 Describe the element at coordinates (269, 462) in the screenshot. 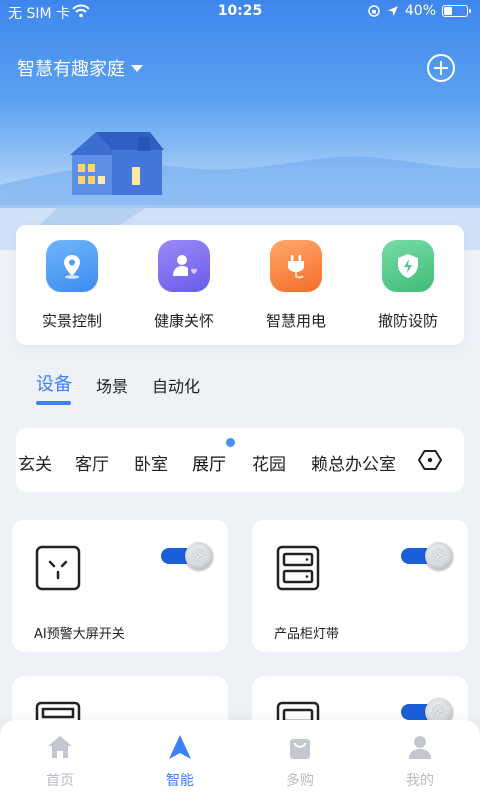

I see `room-tab: 花园` at that location.